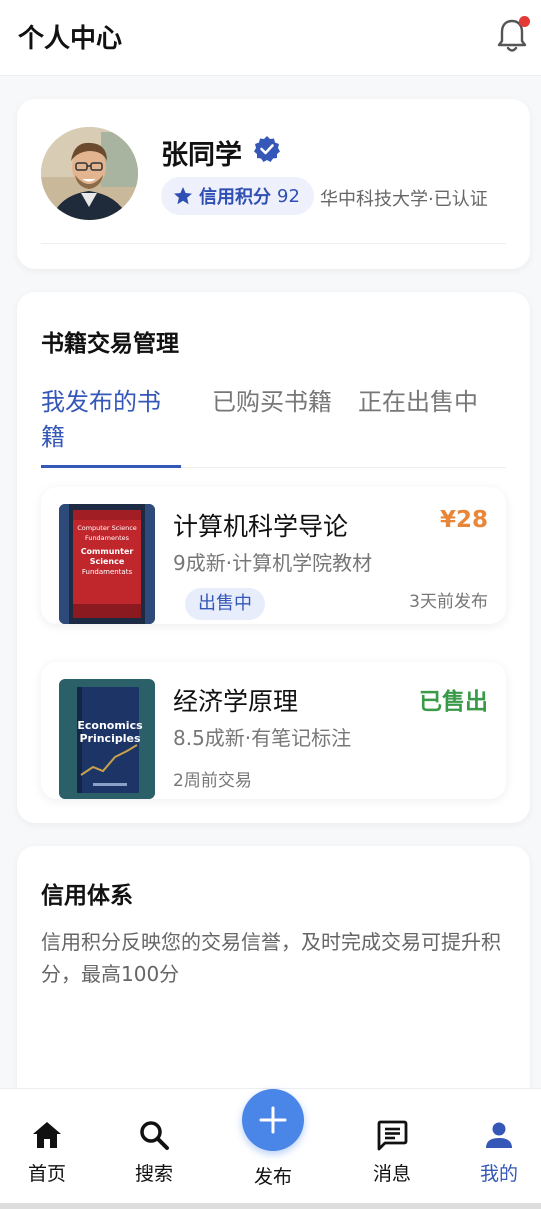  Describe the element at coordinates (153, 1174) in the screenshot. I see `nav-label: 搜索` at that location.